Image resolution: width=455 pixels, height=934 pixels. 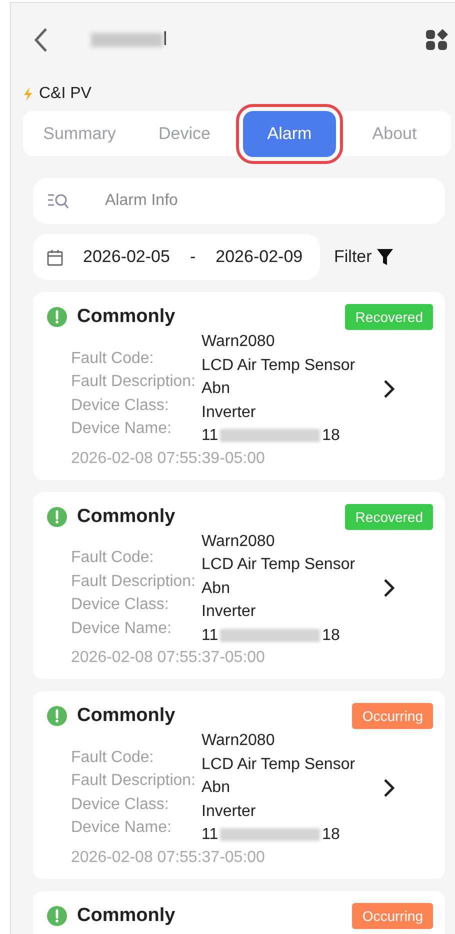 What do you see at coordinates (28, 94) in the screenshot?
I see `lightning-icon` at bounding box center [28, 94].